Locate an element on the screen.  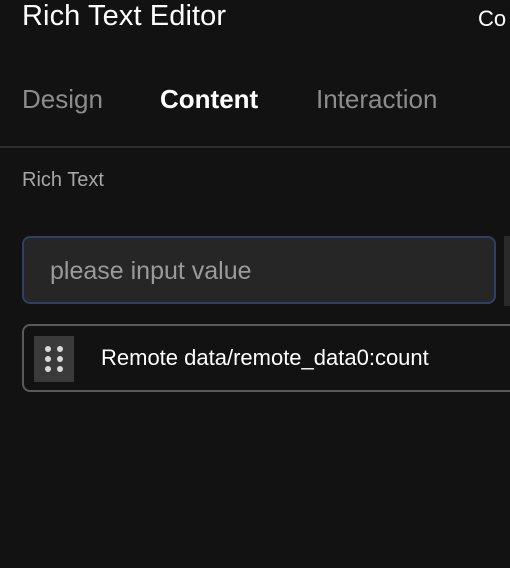
data-binding-item: Remote data/remote_data0:count is located at coordinates (266, 358).